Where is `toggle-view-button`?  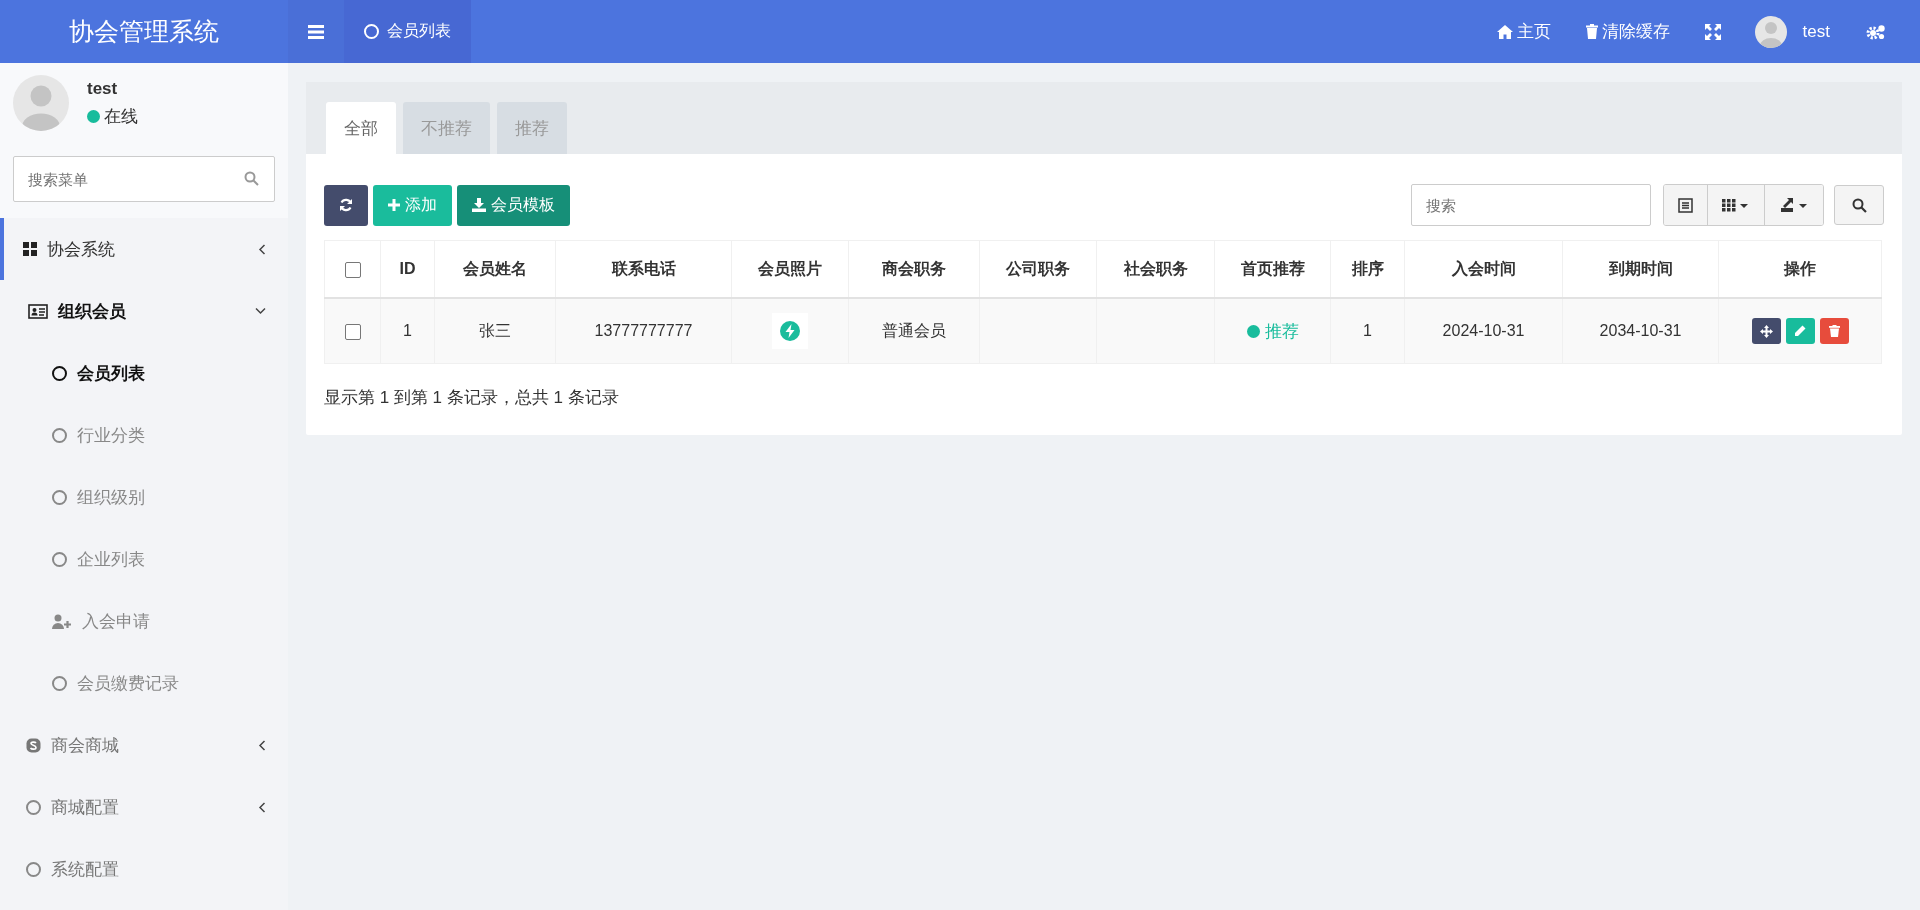
toggle-view-button is located at coordinates (1685, 205).